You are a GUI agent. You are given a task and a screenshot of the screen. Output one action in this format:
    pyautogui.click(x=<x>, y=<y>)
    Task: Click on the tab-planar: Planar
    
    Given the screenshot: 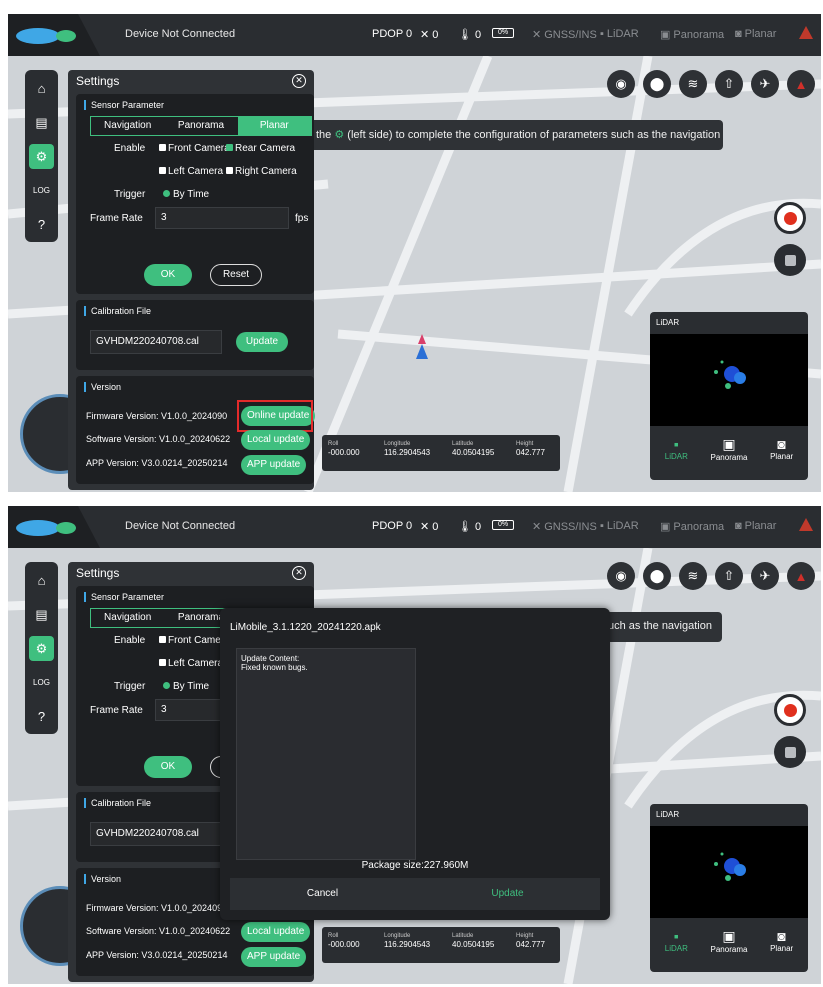 What is the action you would take?
    pyautogui.click(x=274, y=126)
    